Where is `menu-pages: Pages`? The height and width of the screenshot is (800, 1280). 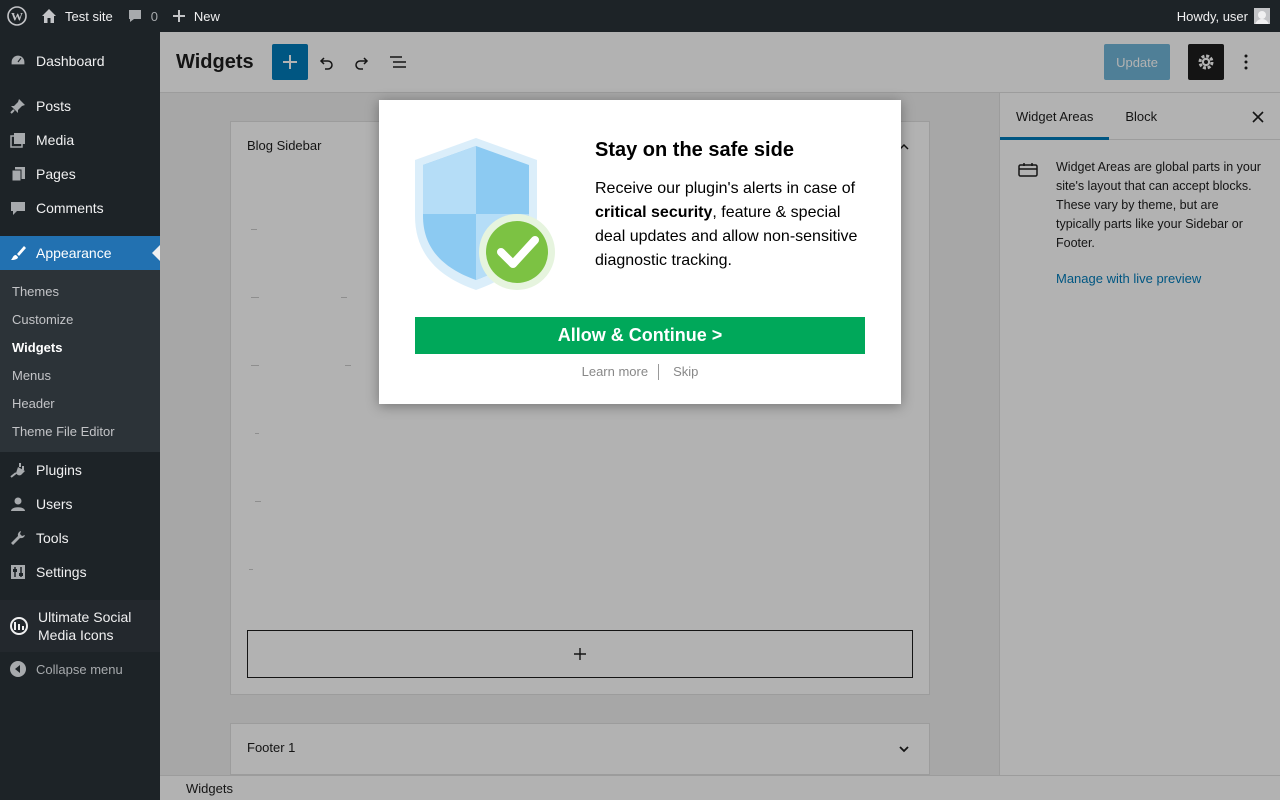
menu-pages: Pages is located at coordinates (80, 174).